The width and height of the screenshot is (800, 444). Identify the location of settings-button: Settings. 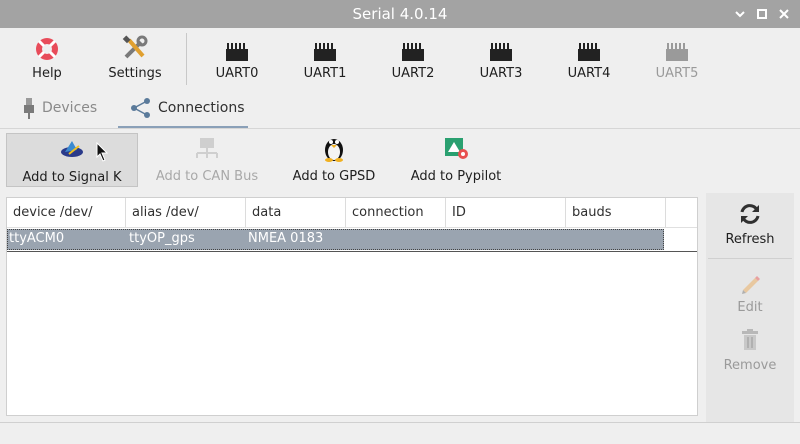
(135, 58).